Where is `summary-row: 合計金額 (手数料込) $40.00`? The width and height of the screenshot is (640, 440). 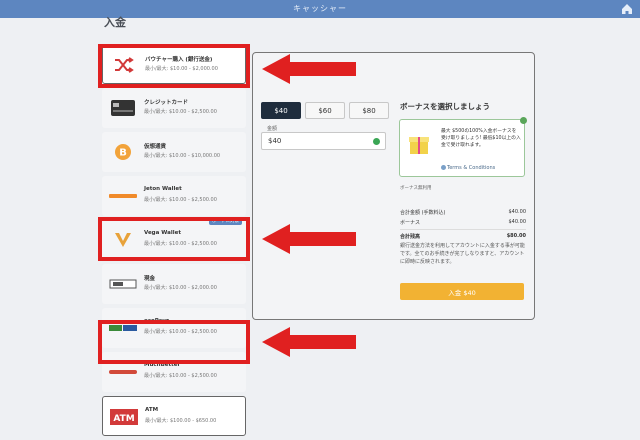 summary-row: 合計金額 (手数料込) $40.00 is located at coordinates (463, 212).